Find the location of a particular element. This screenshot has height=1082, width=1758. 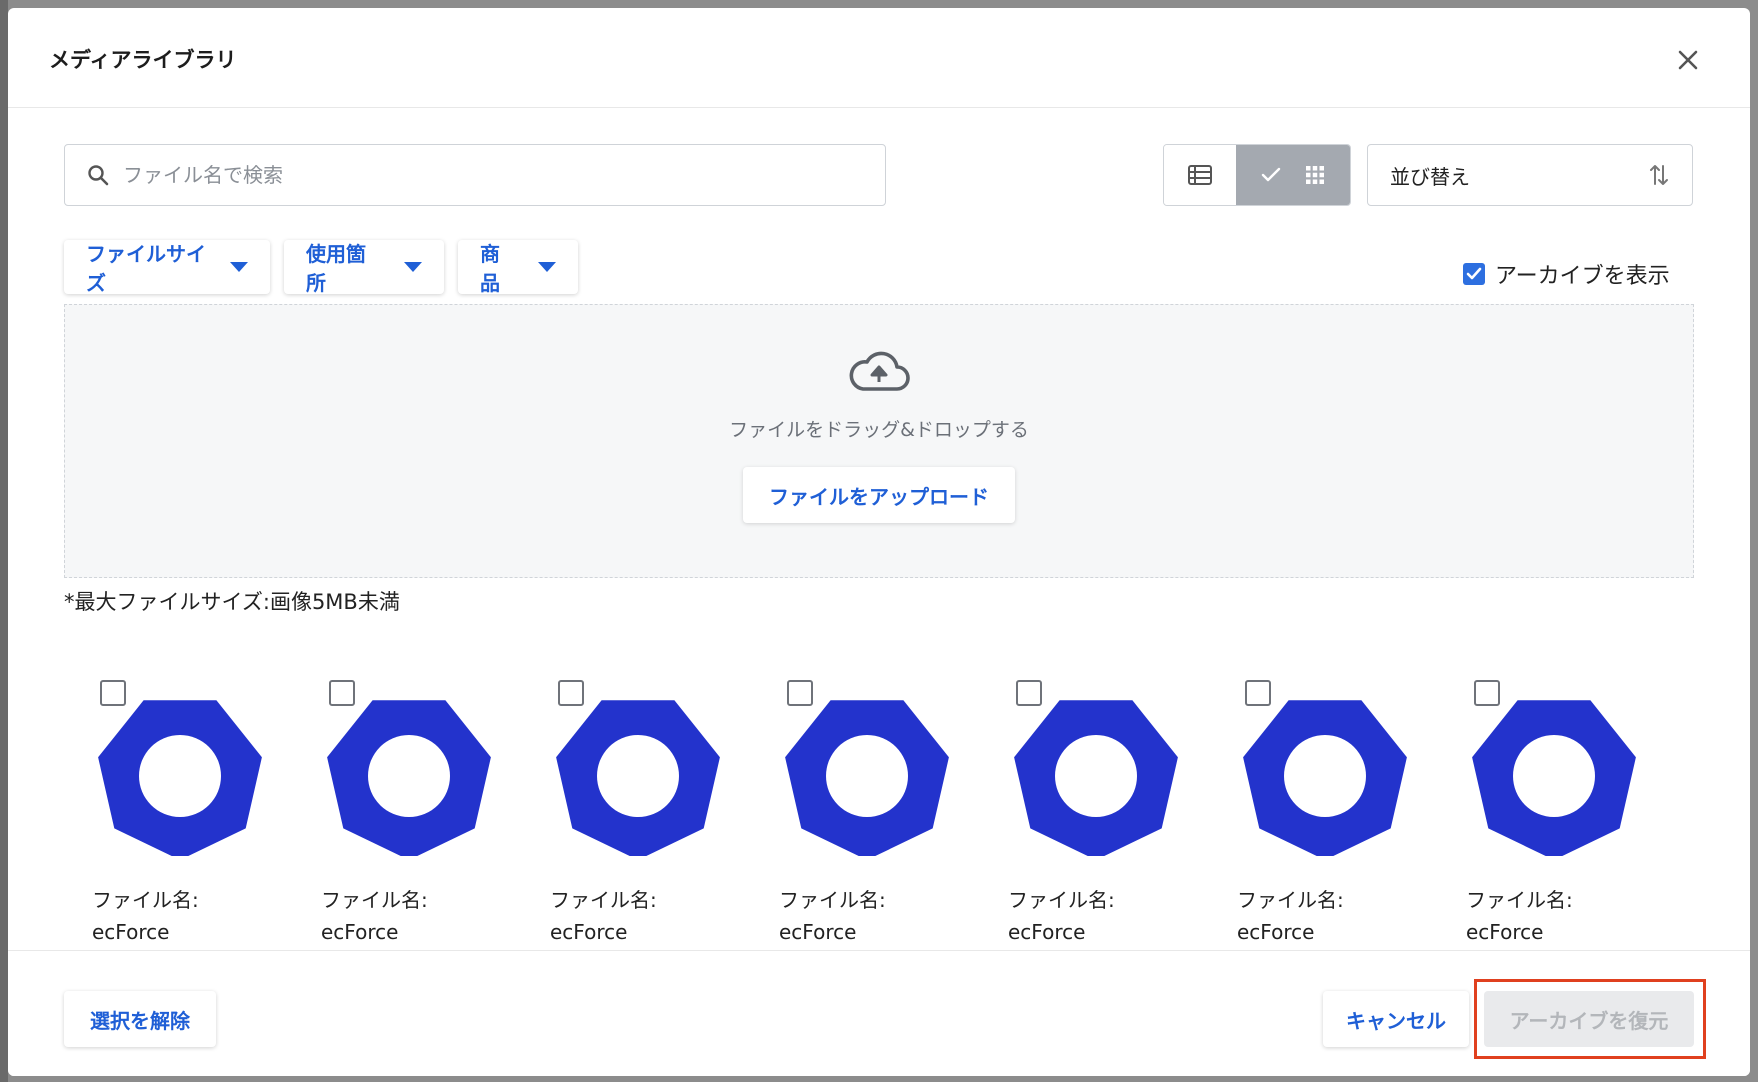

filter-file-size: ファイルサイズ is located at coordinates (167, 267).